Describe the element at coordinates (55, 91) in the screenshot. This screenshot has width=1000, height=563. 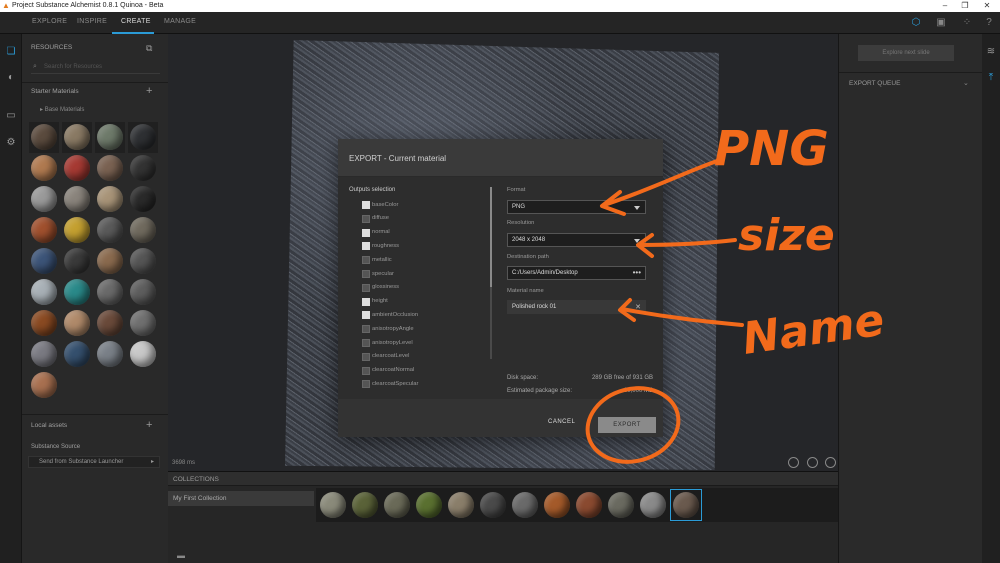
I see `starter-materials-heading: Starter Materials` at that location.